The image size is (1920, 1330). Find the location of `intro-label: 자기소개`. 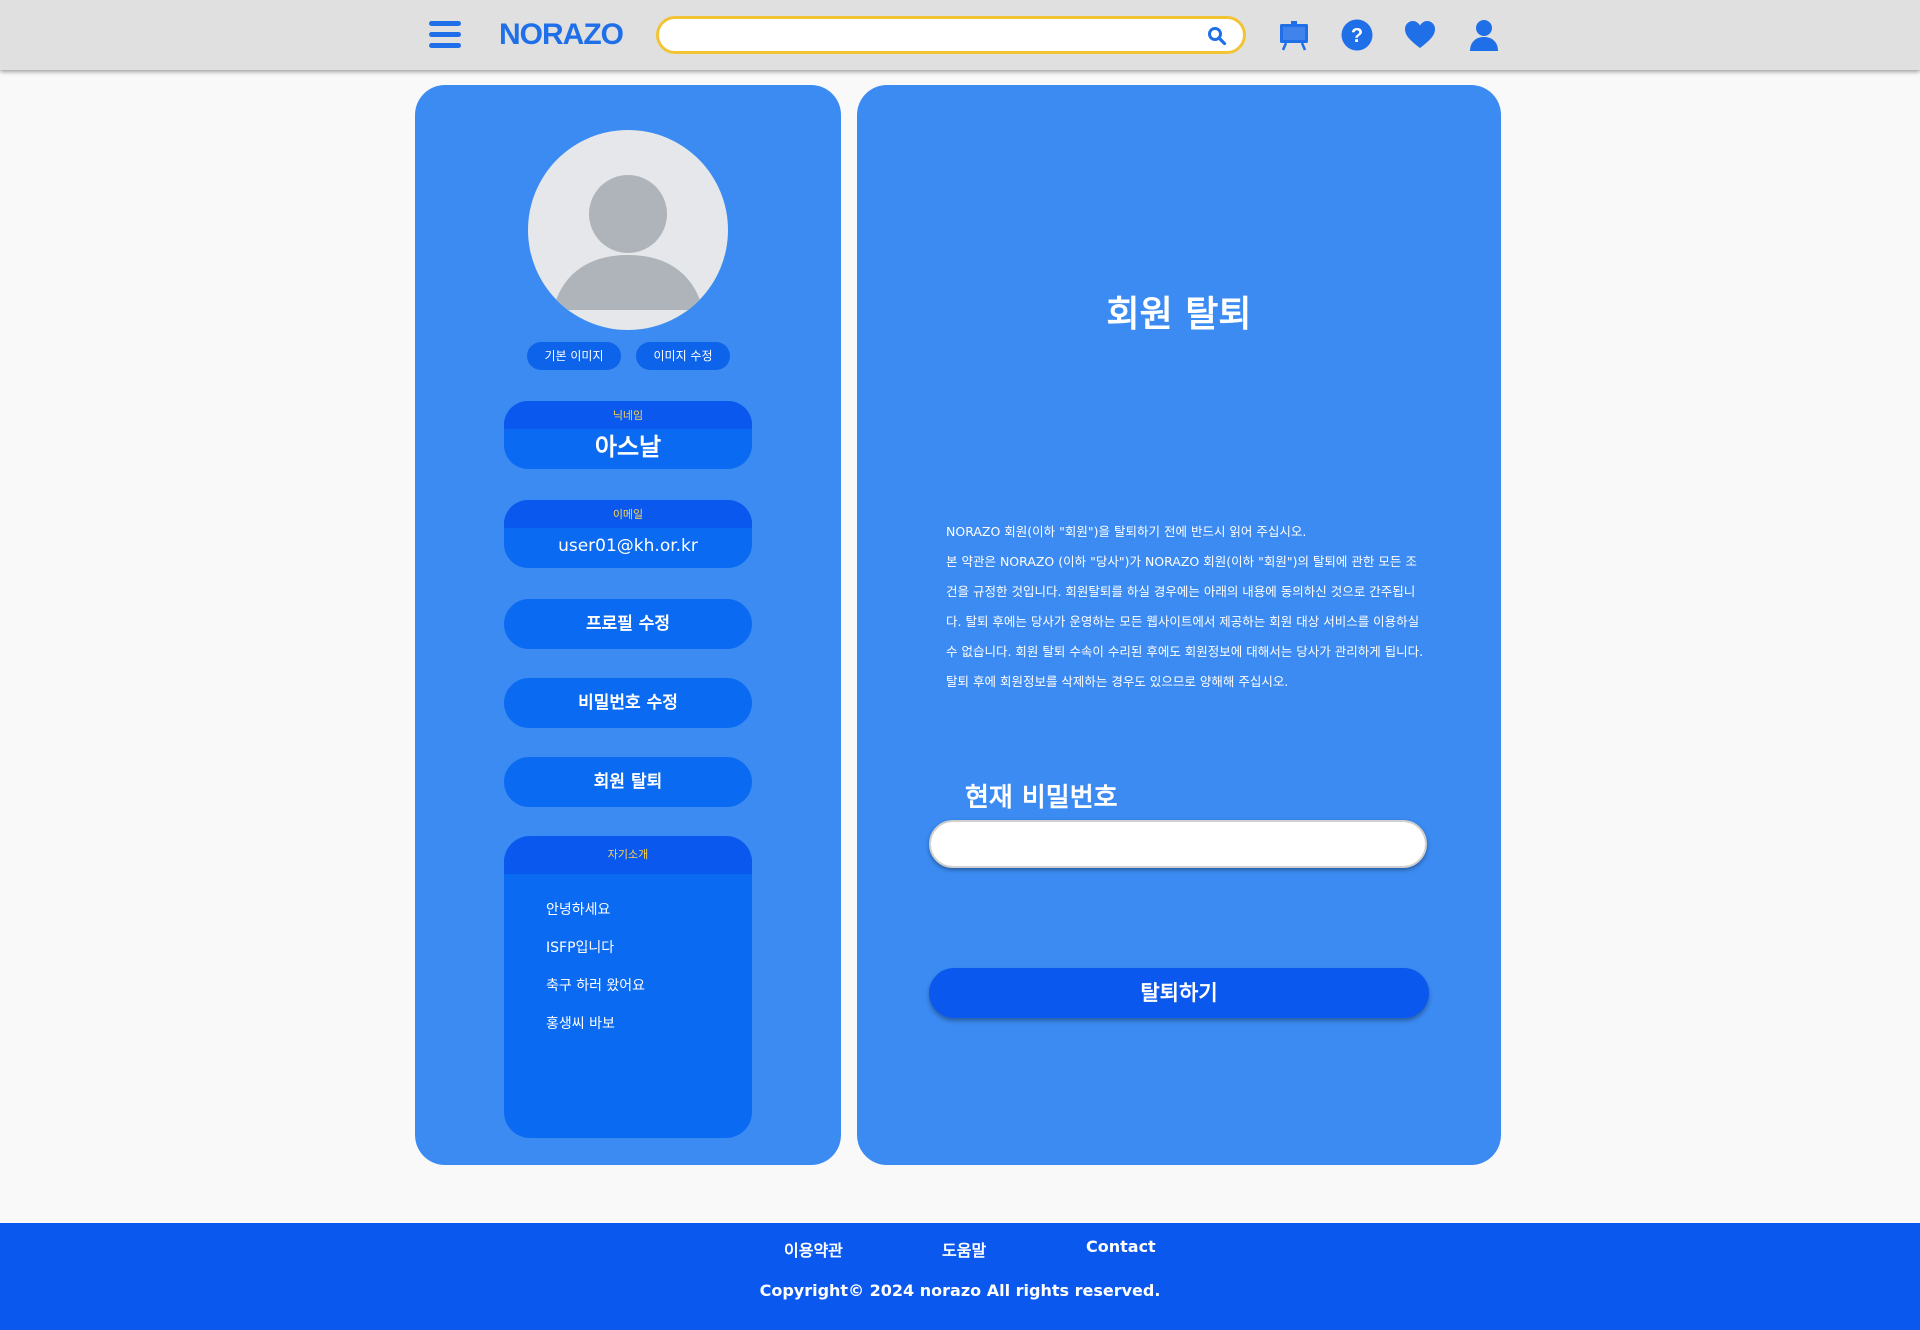

intro-label: 자기소개 is located at coordinates (628, 855).